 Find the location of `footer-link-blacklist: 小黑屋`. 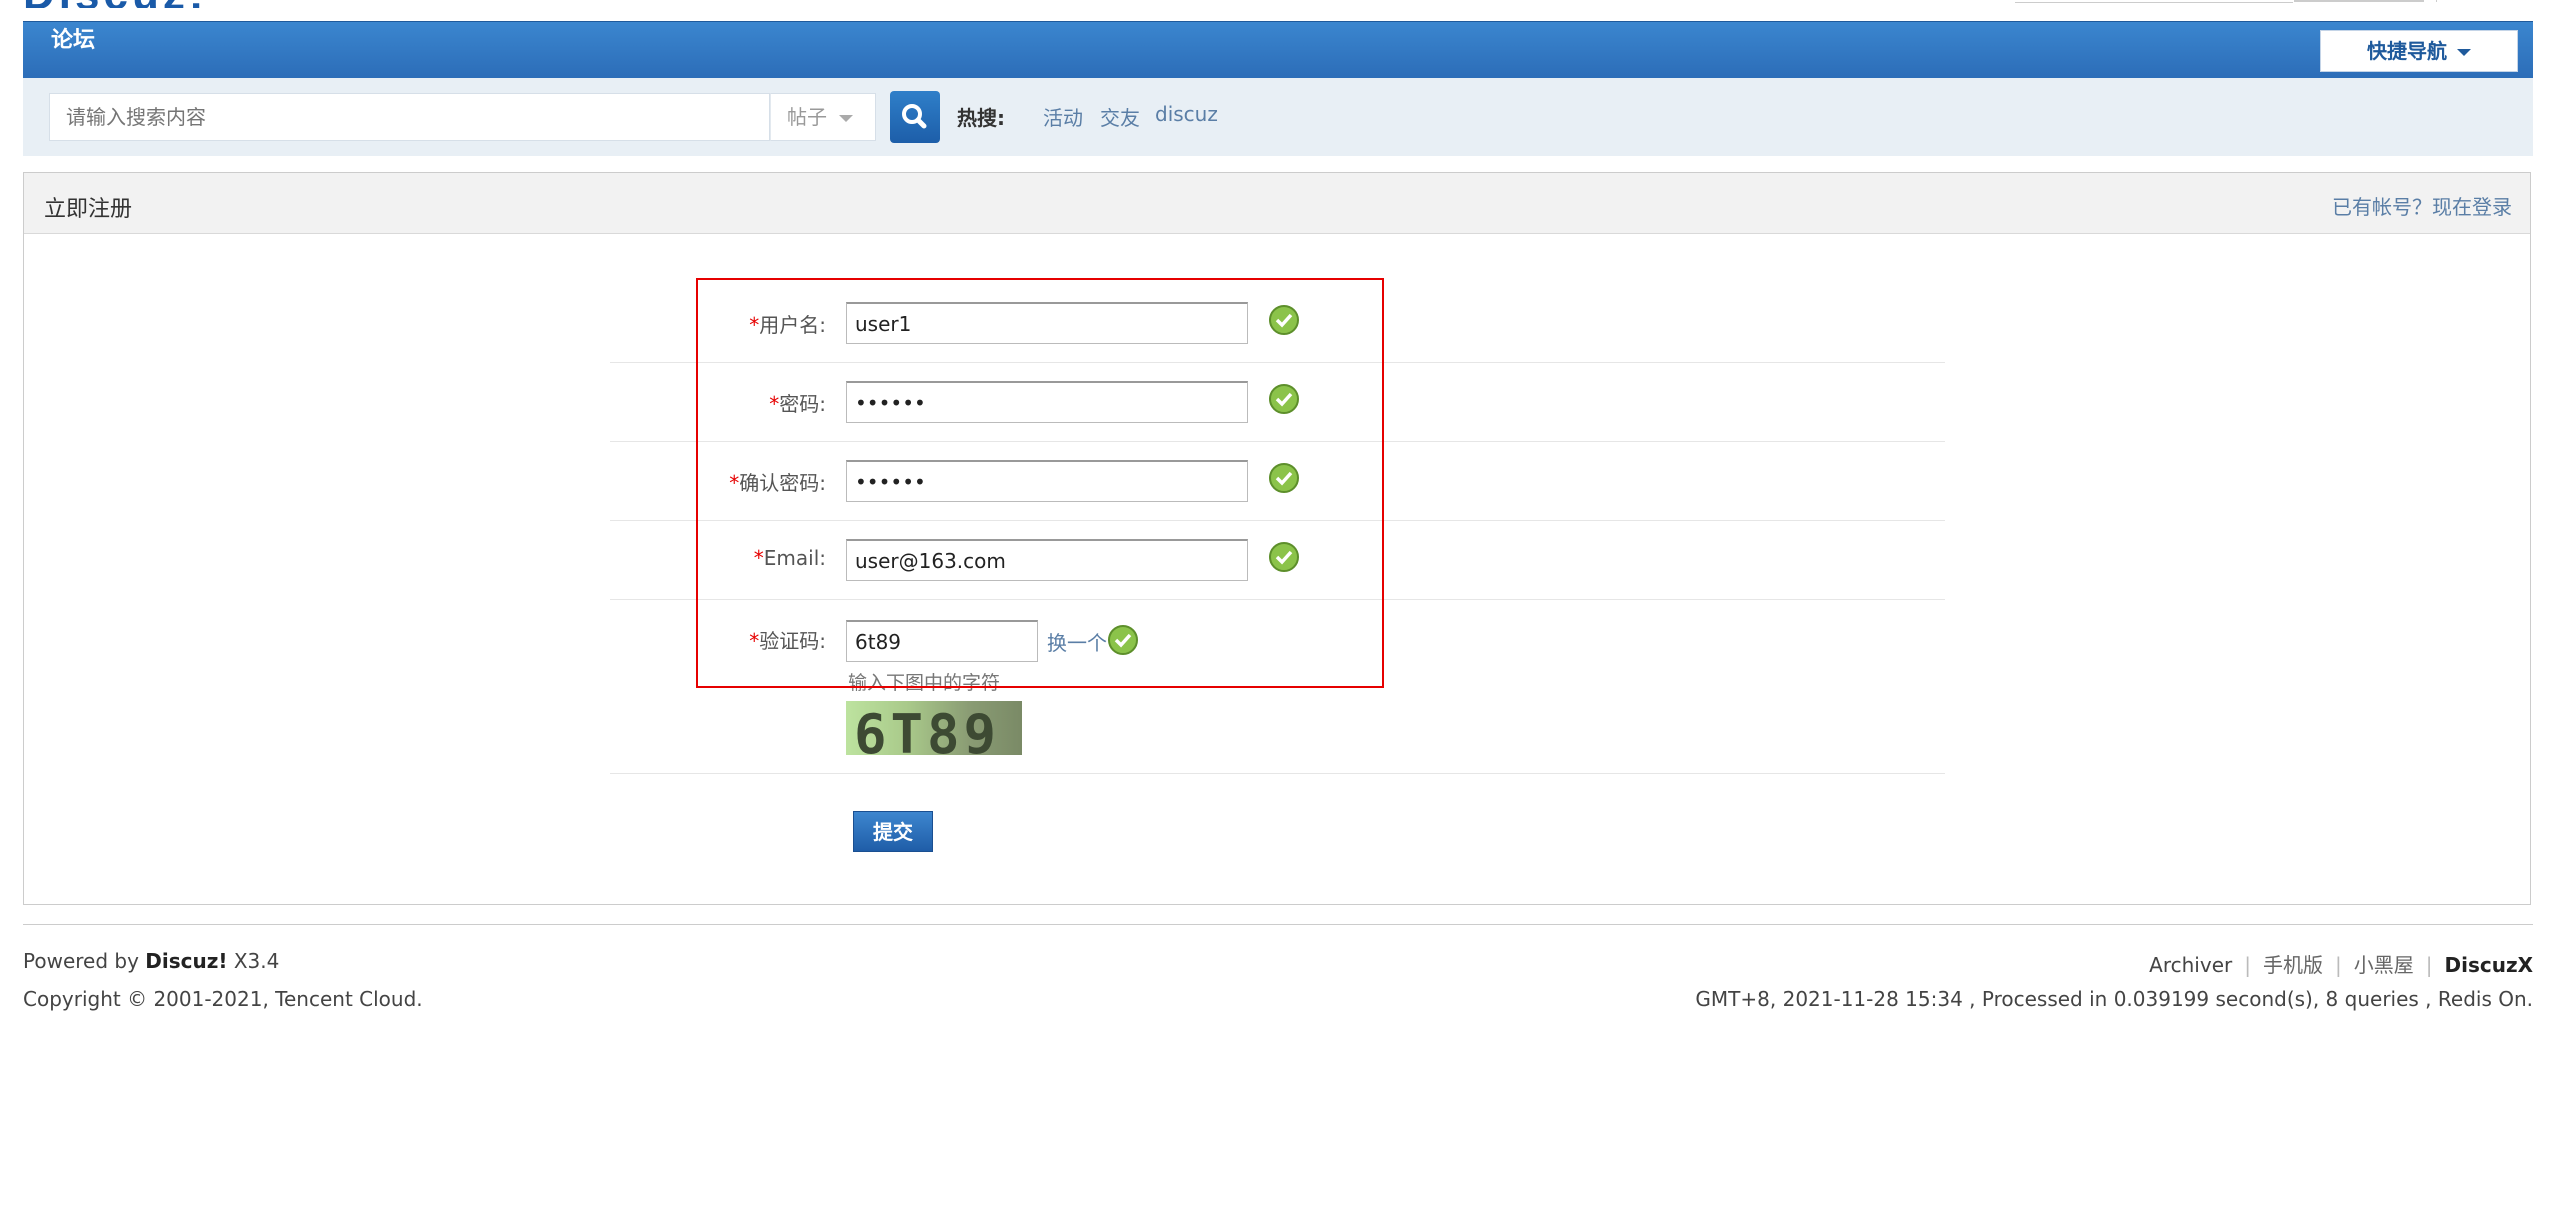

footer-link-blacklist: 小黑屋 is located at coordinates (2384, 965).